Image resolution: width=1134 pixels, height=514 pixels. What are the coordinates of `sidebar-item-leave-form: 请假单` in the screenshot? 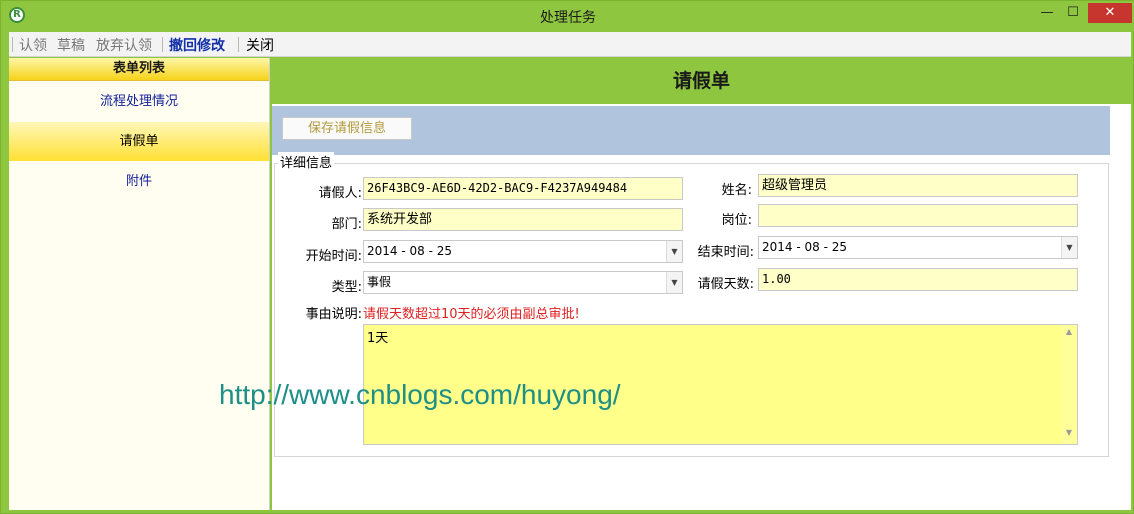 It's located at (139, 141).